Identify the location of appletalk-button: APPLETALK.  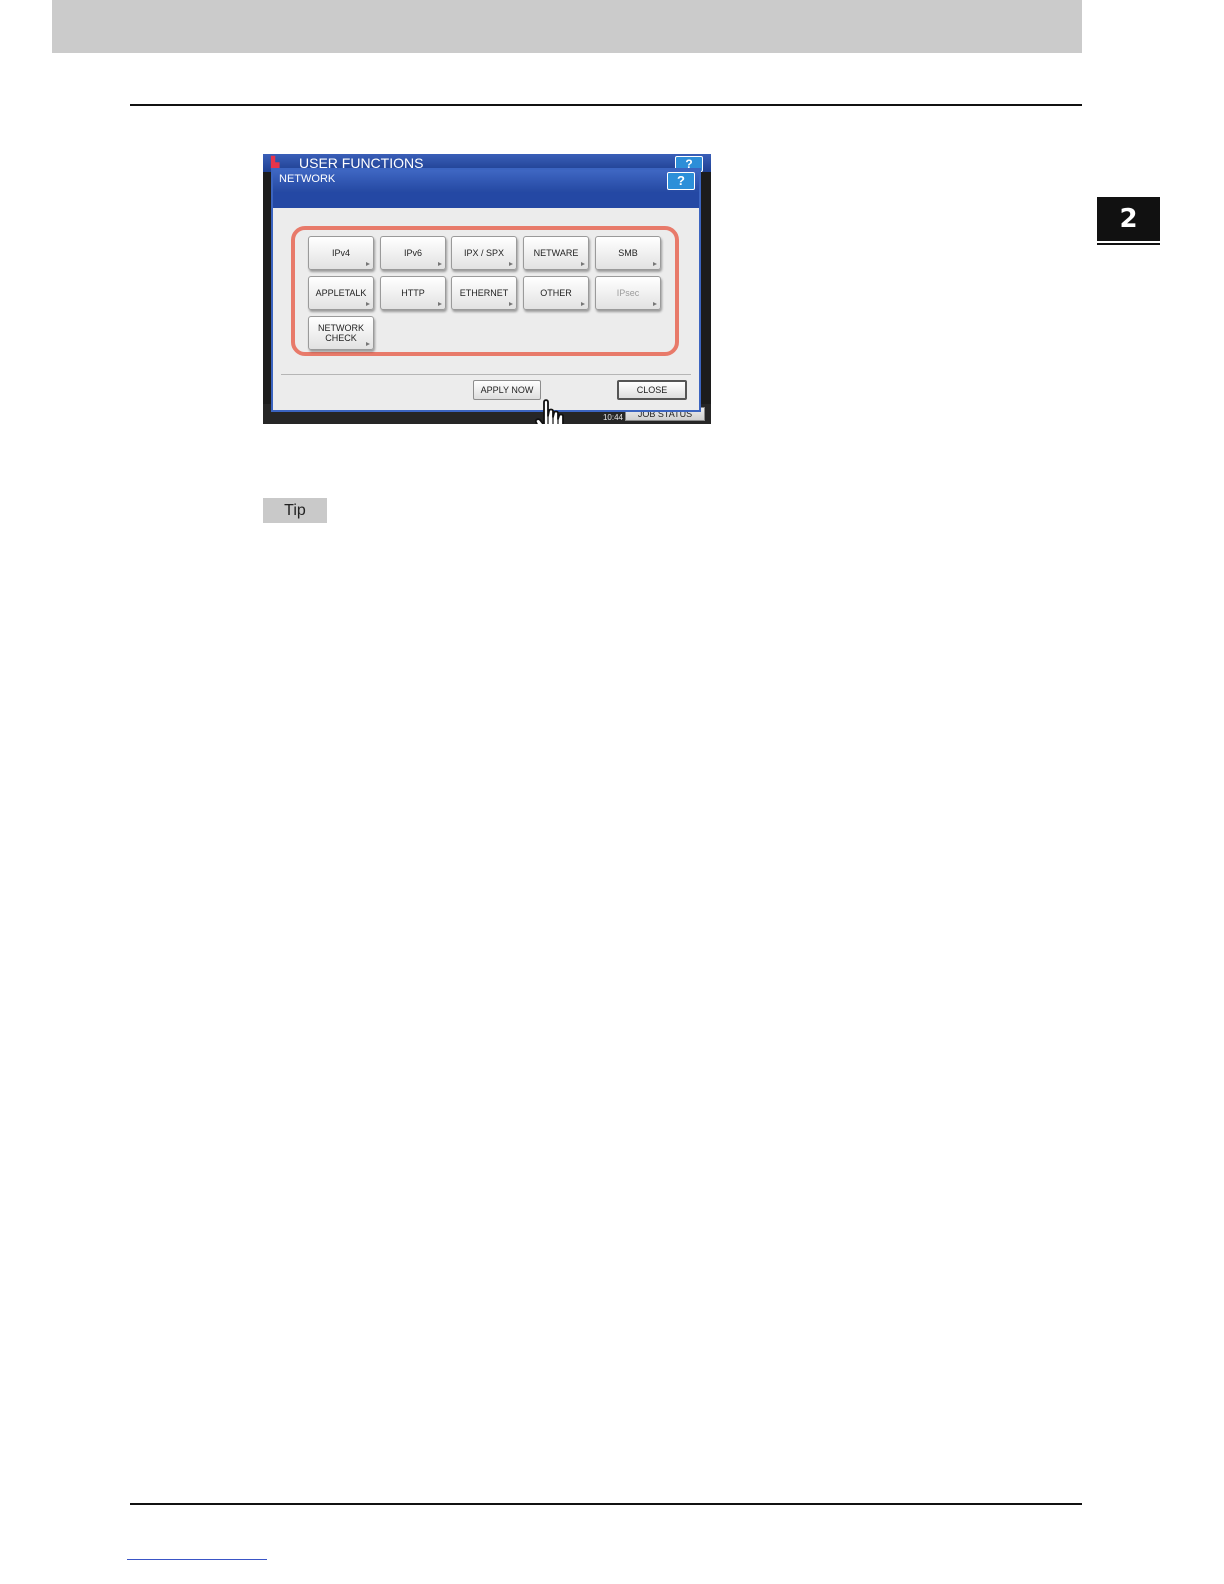
(341, 293).